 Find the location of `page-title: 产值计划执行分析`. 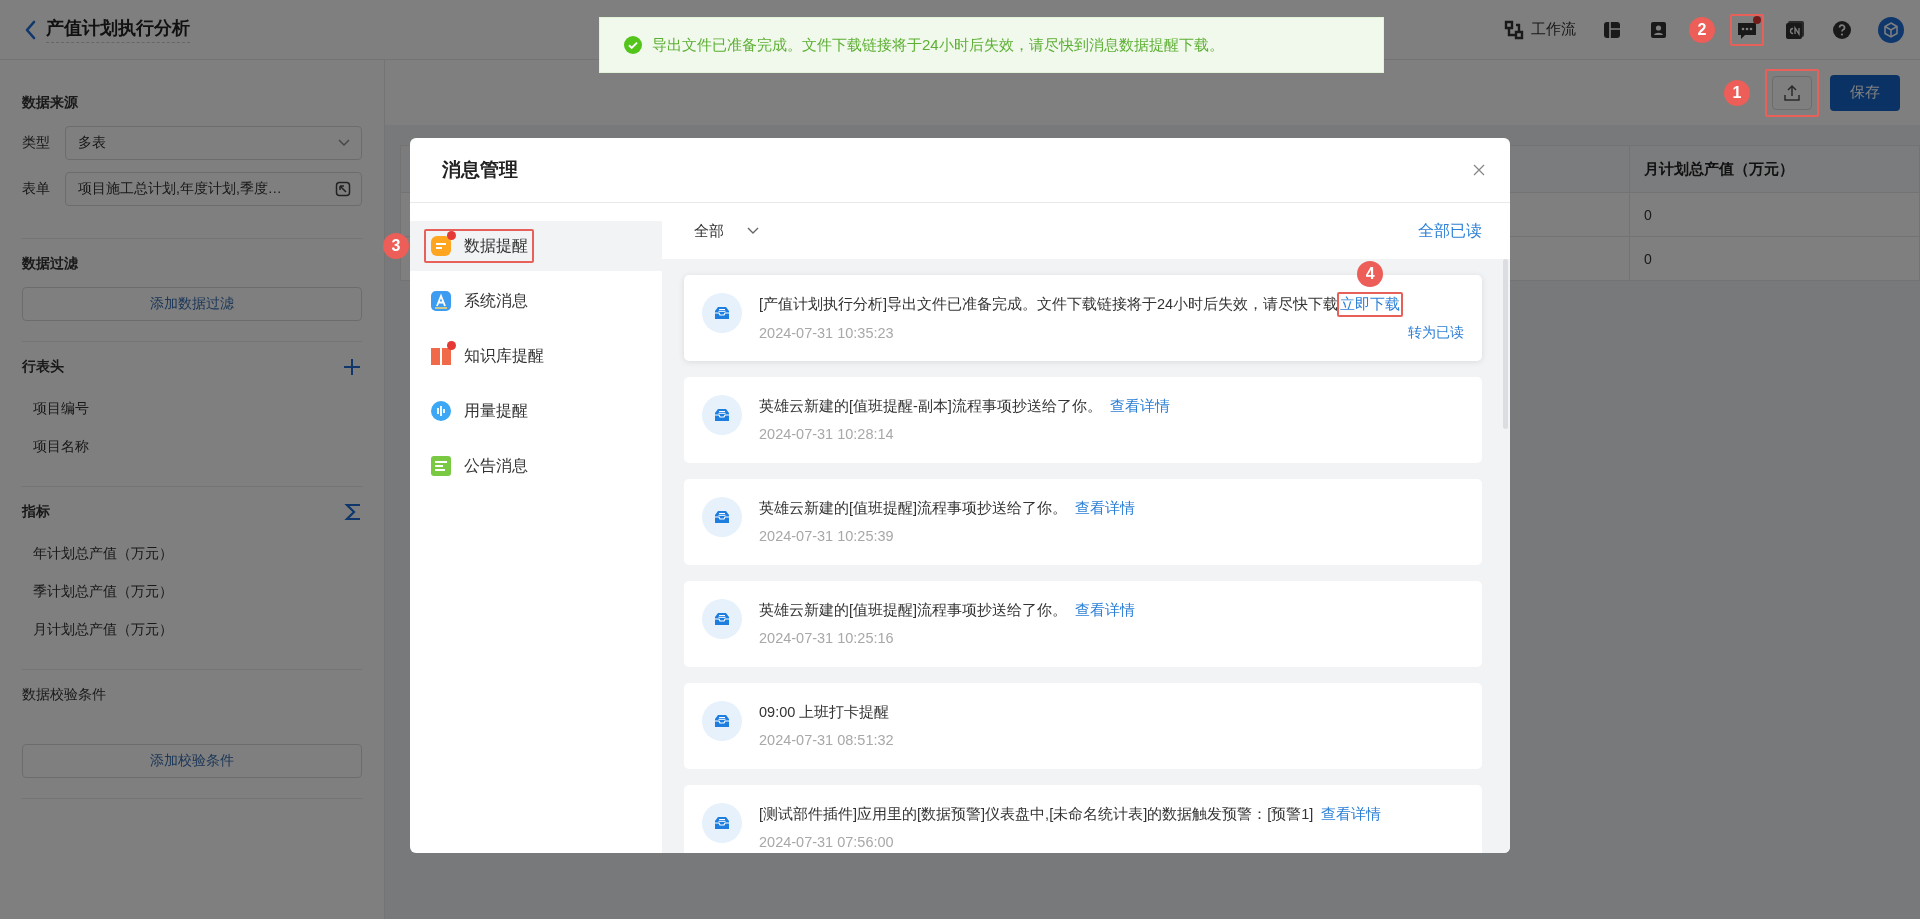

page-title: 产值计划执行分析 is located at coordinates (118, 29).